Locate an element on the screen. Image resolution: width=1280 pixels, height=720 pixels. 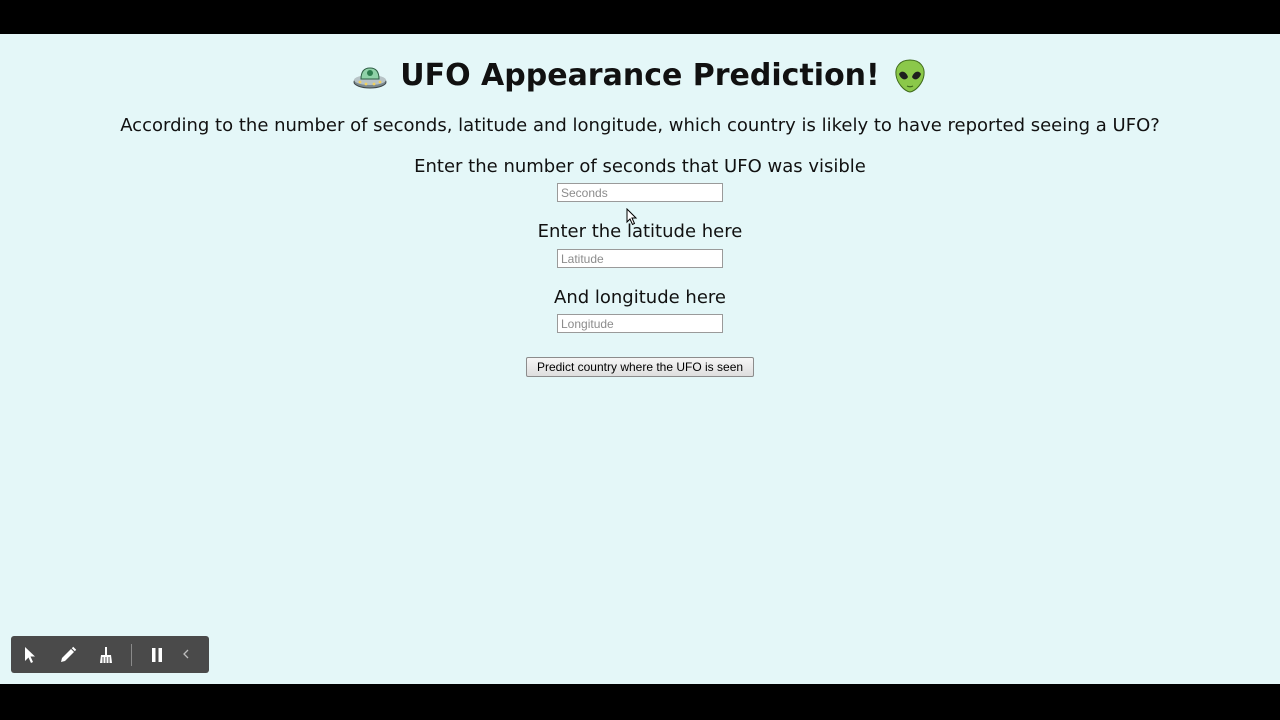
pause-button is located at coordinates (157, 654).